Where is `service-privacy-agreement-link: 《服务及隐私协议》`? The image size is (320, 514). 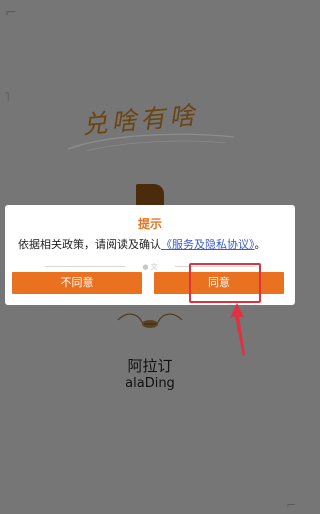
service-privacy-agreement-link: 《服务及隐私协议》 is located at coordinates (208, 244).